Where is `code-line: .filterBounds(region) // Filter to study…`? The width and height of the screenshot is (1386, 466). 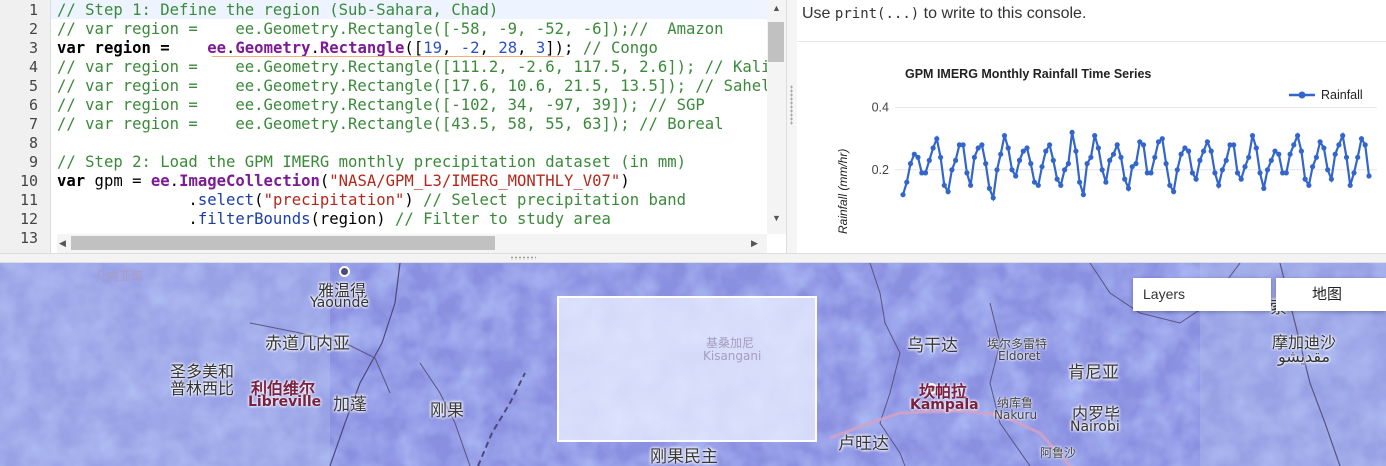
code-line: .filterBounds(region) // Filter to study… is located at coordinates (334, 219).